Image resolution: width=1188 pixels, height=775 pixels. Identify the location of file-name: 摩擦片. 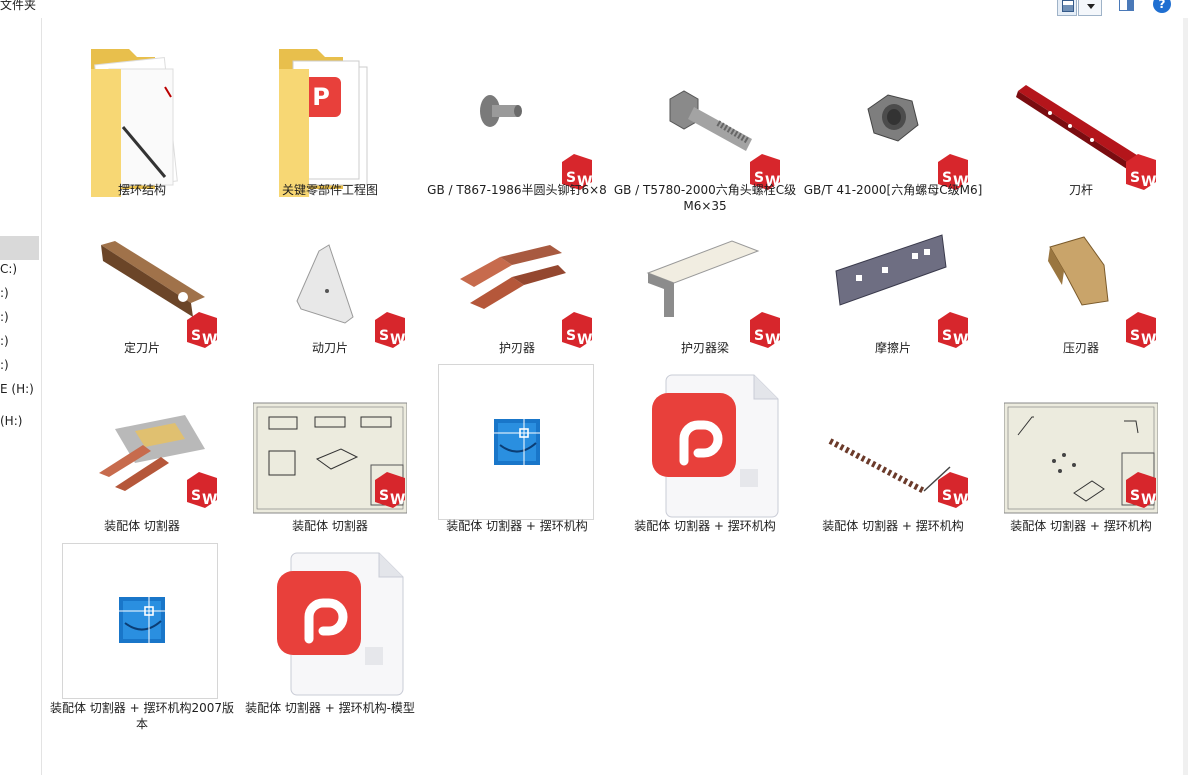
(892, 348).